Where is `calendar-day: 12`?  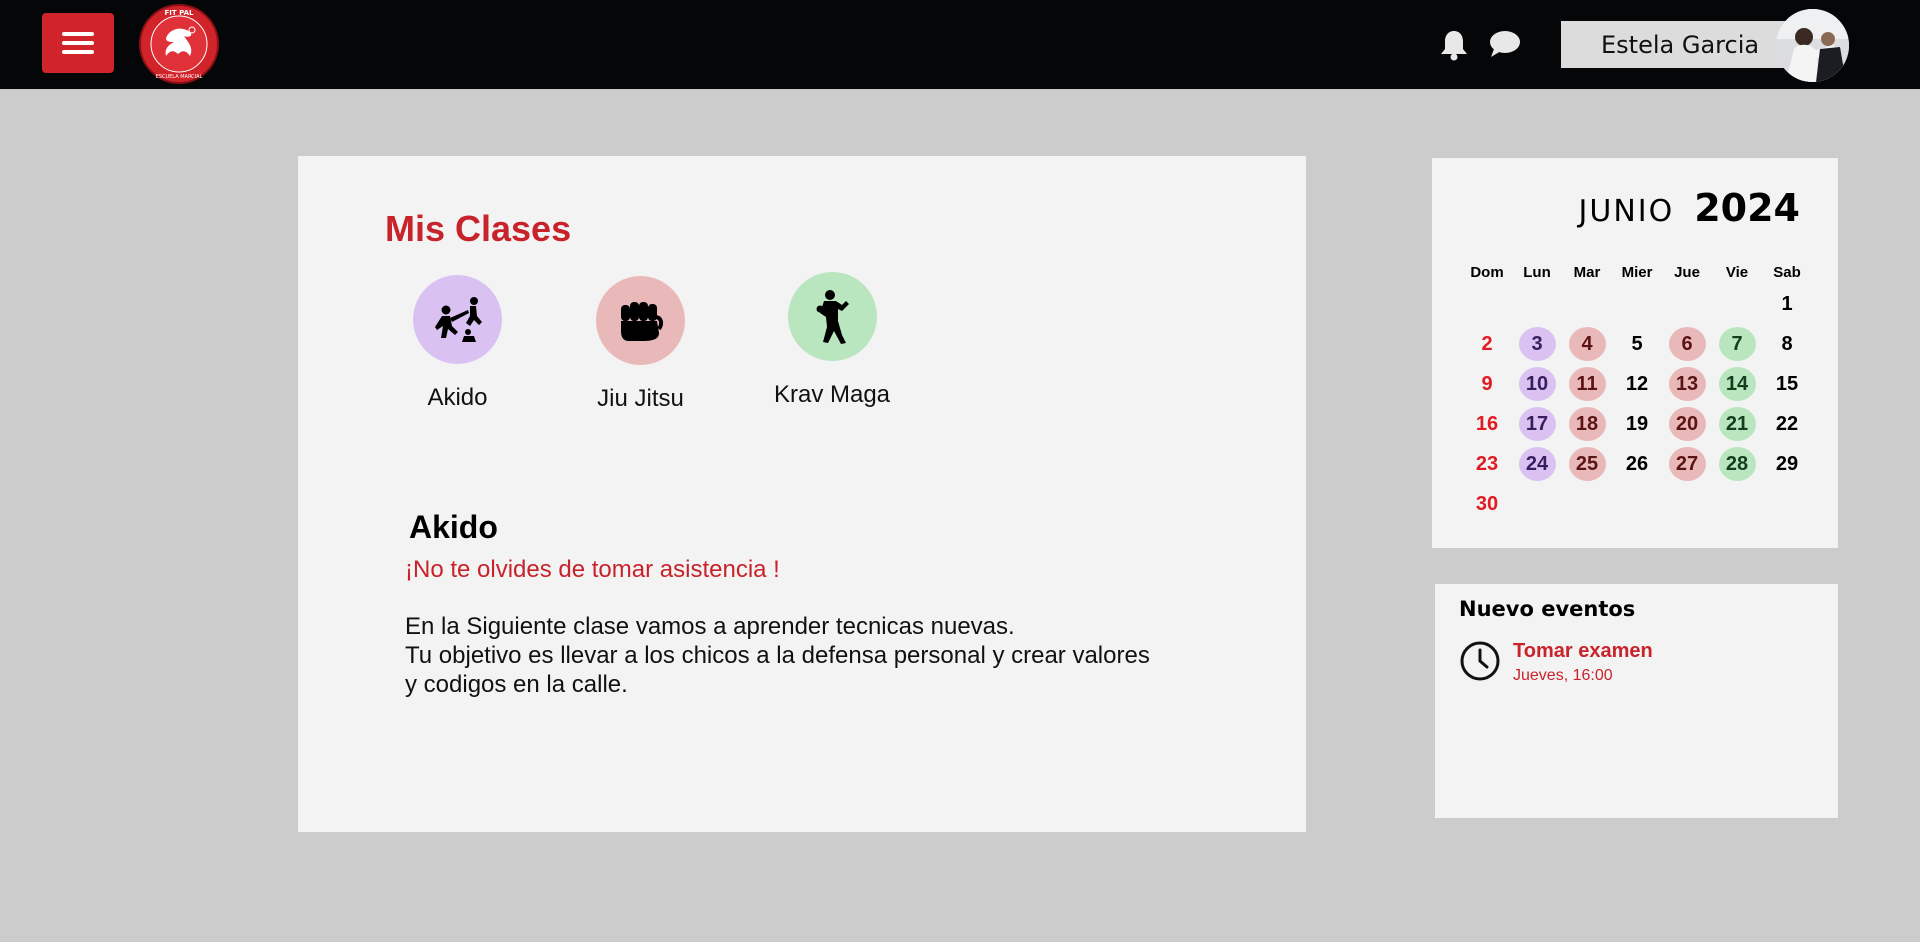 calendar-day: 12 is located at coordinates (1637, 384).